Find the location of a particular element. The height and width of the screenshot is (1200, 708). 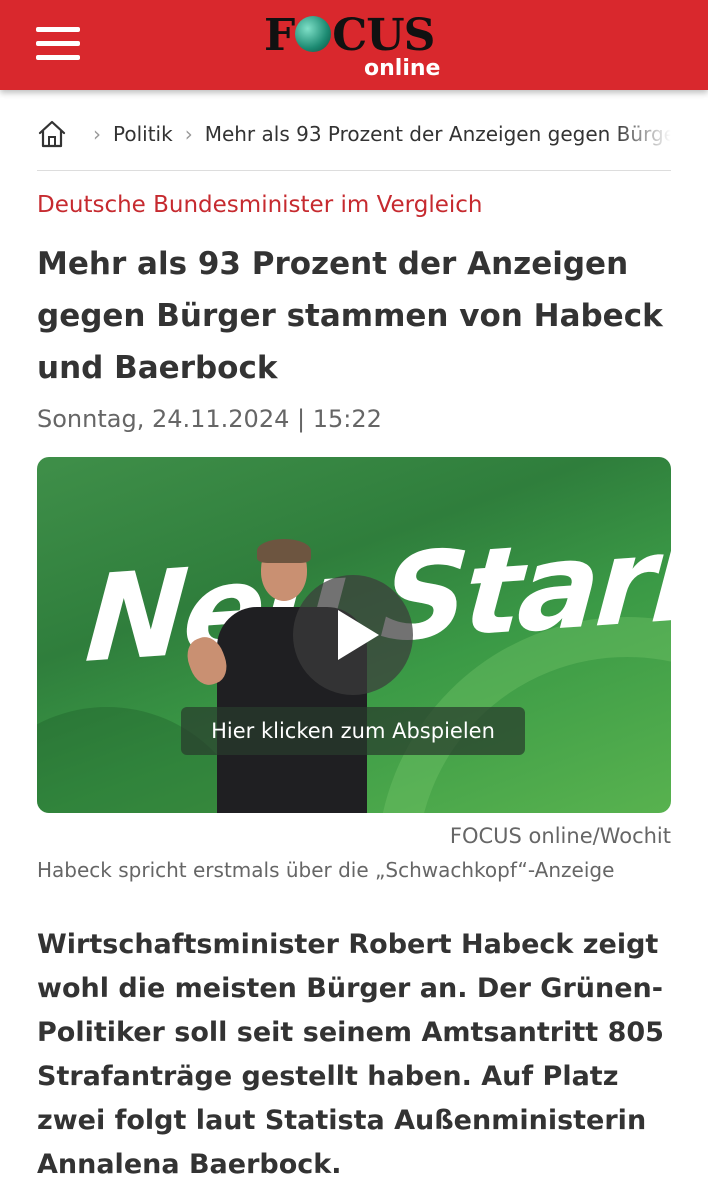

logo-wordmark: F CUS is located at coordinates (349, 36).